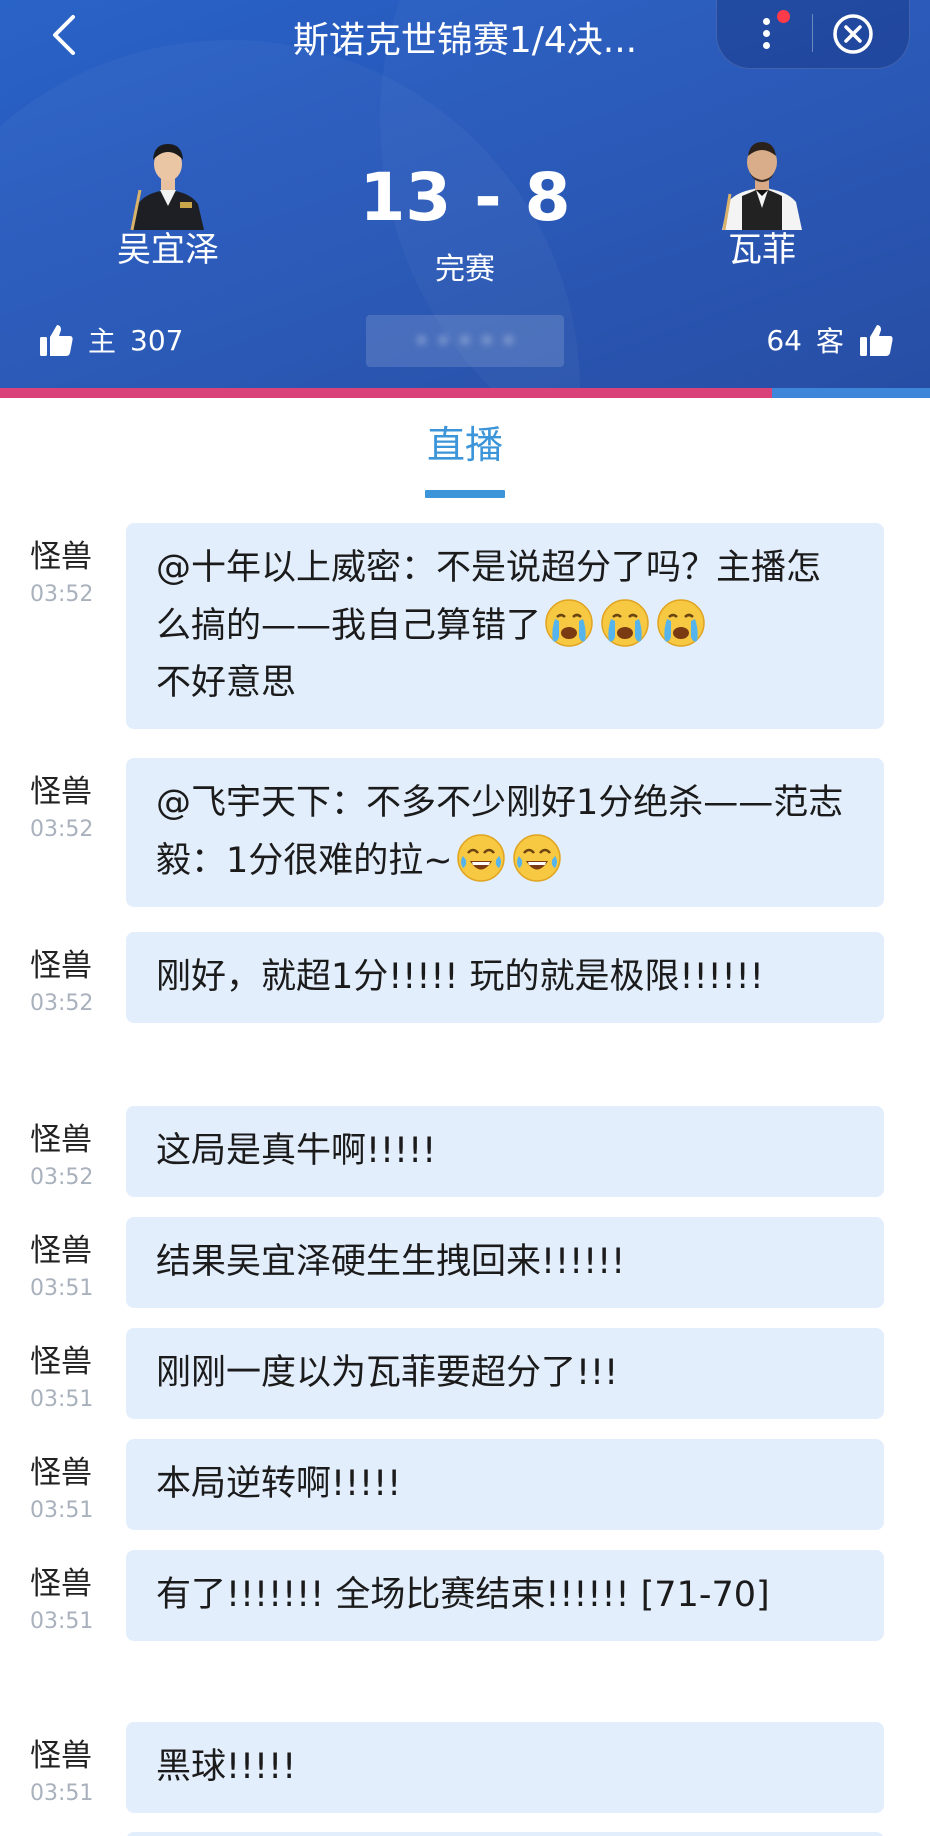  Describe the element at coordinates (762, 186) in the screenshot. I see `away-player-photo` at that location.